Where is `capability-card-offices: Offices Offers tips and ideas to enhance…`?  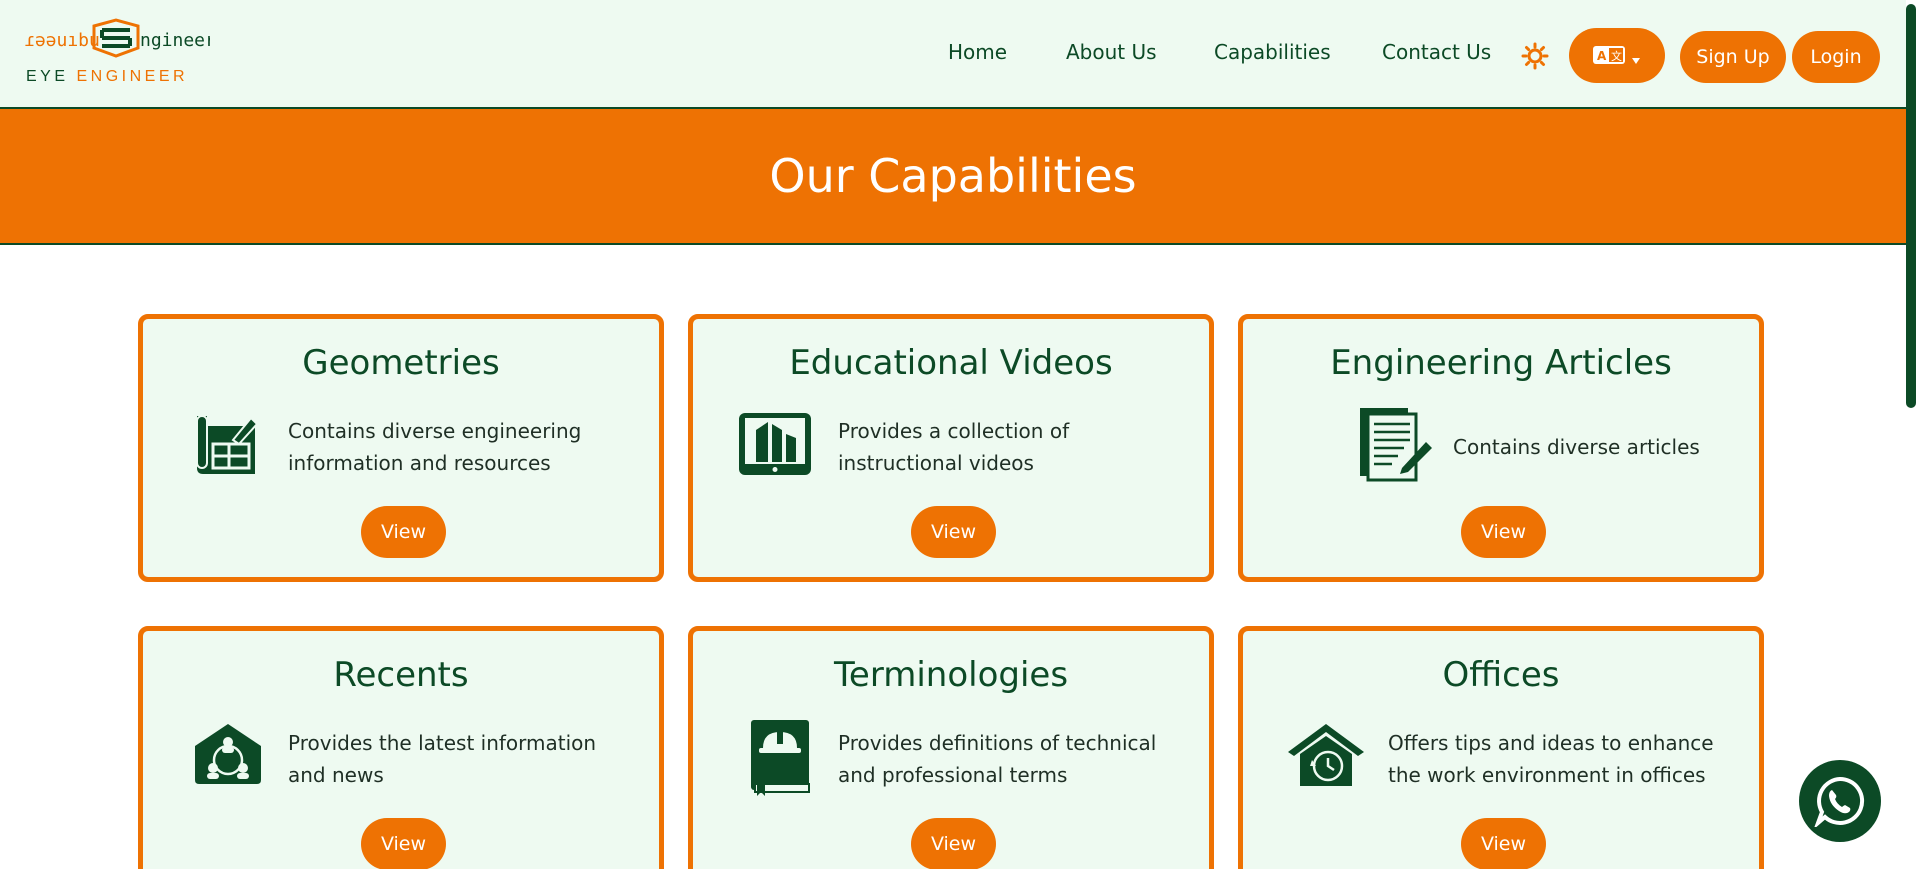
capability-card-offices: Offices Offers tips and ideas to enhance… is located at coordinates (1501, 747).